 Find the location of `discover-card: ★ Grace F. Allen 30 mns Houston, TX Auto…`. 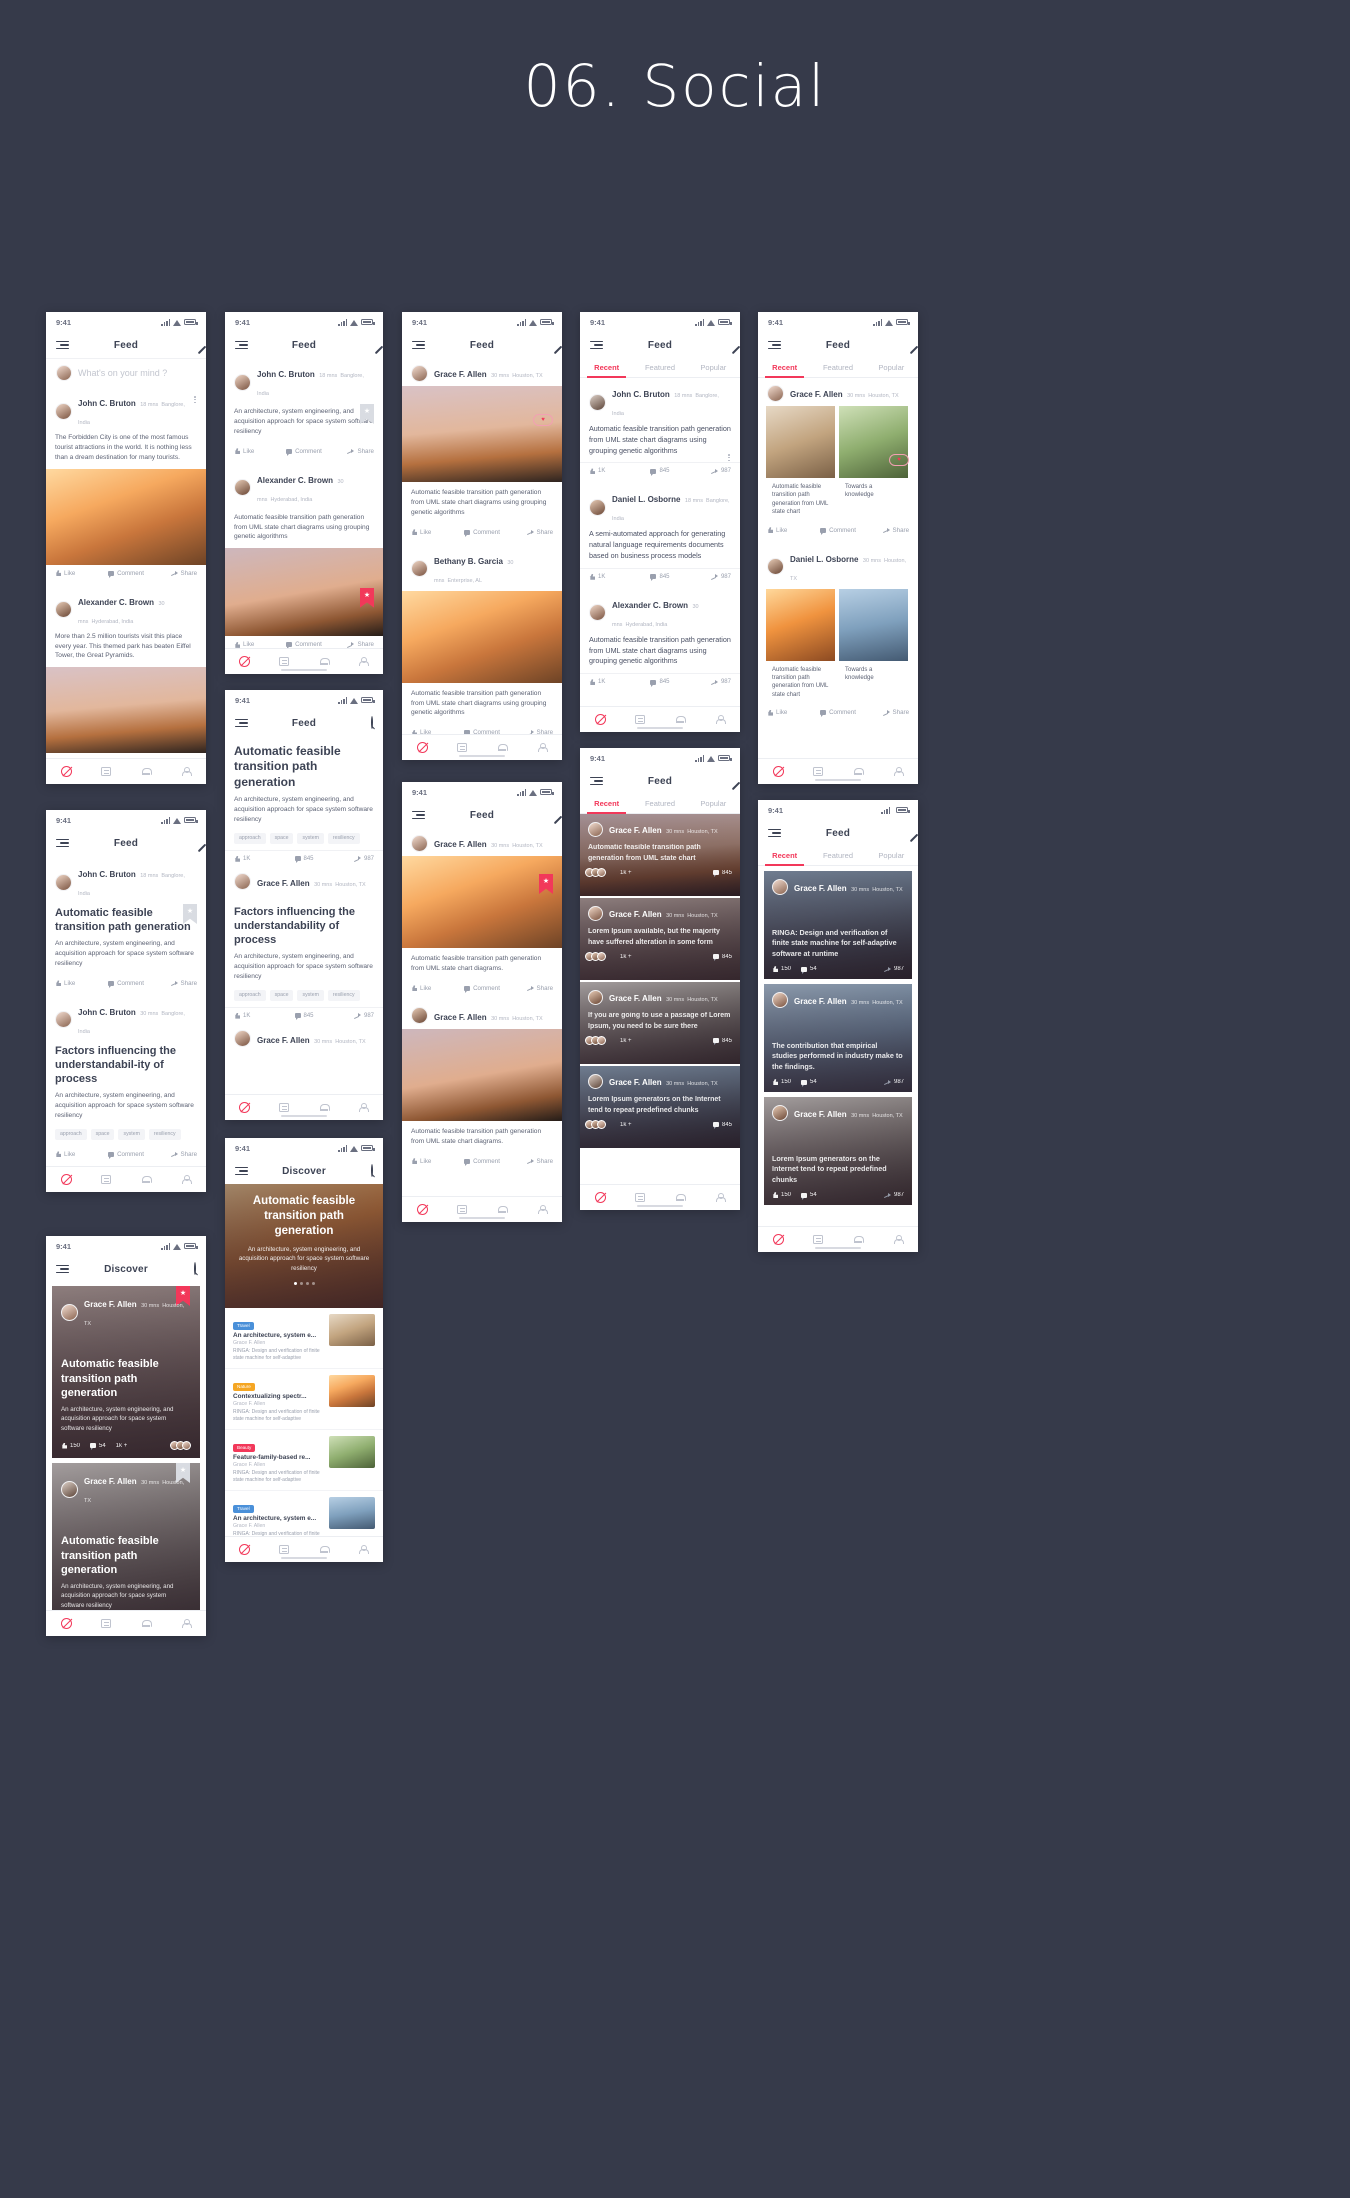

discover-card: ★ Grace F. Allen 30 mns Houston, TX Auto… is located at coordinates (126, 1372).